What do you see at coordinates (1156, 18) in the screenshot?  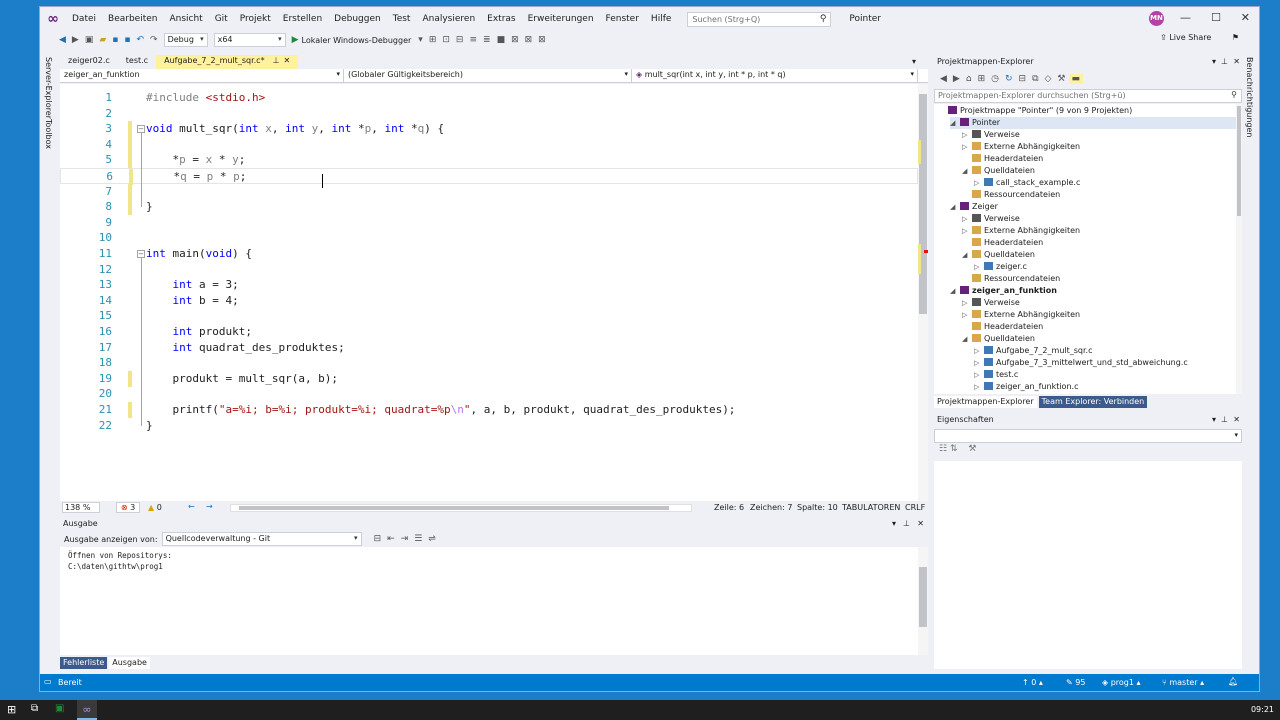 I see `avatar: MN` at bounding box center [1156, 18].